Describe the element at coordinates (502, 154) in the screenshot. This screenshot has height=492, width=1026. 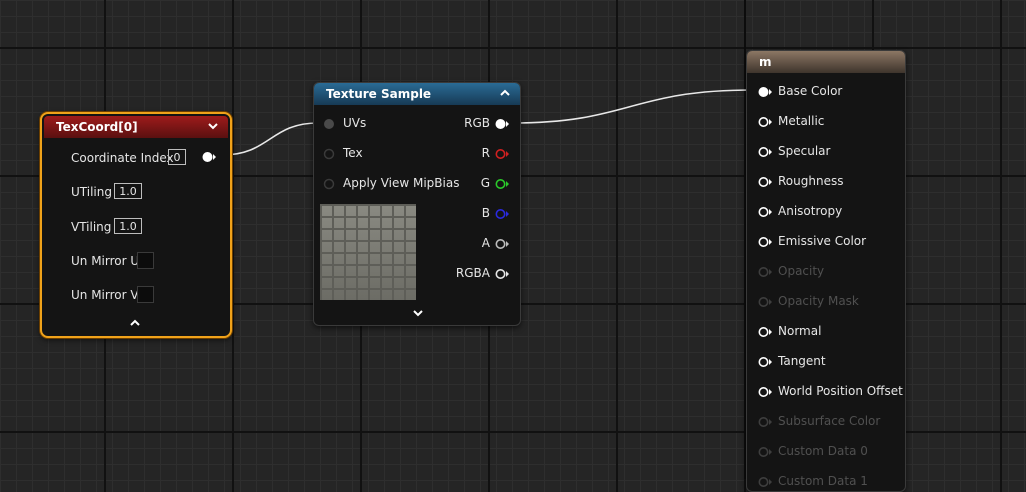
I see `r-output-pin-icon` at that location.